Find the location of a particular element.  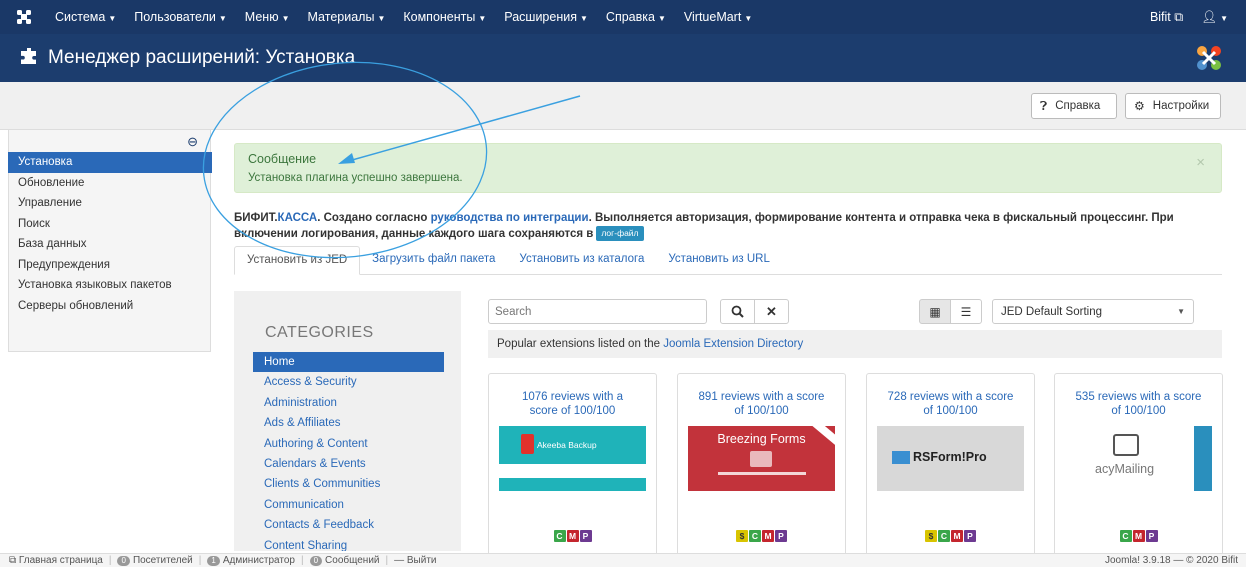

extension-thumbnail: Breezing Forms is located at coordinates (761, 458).